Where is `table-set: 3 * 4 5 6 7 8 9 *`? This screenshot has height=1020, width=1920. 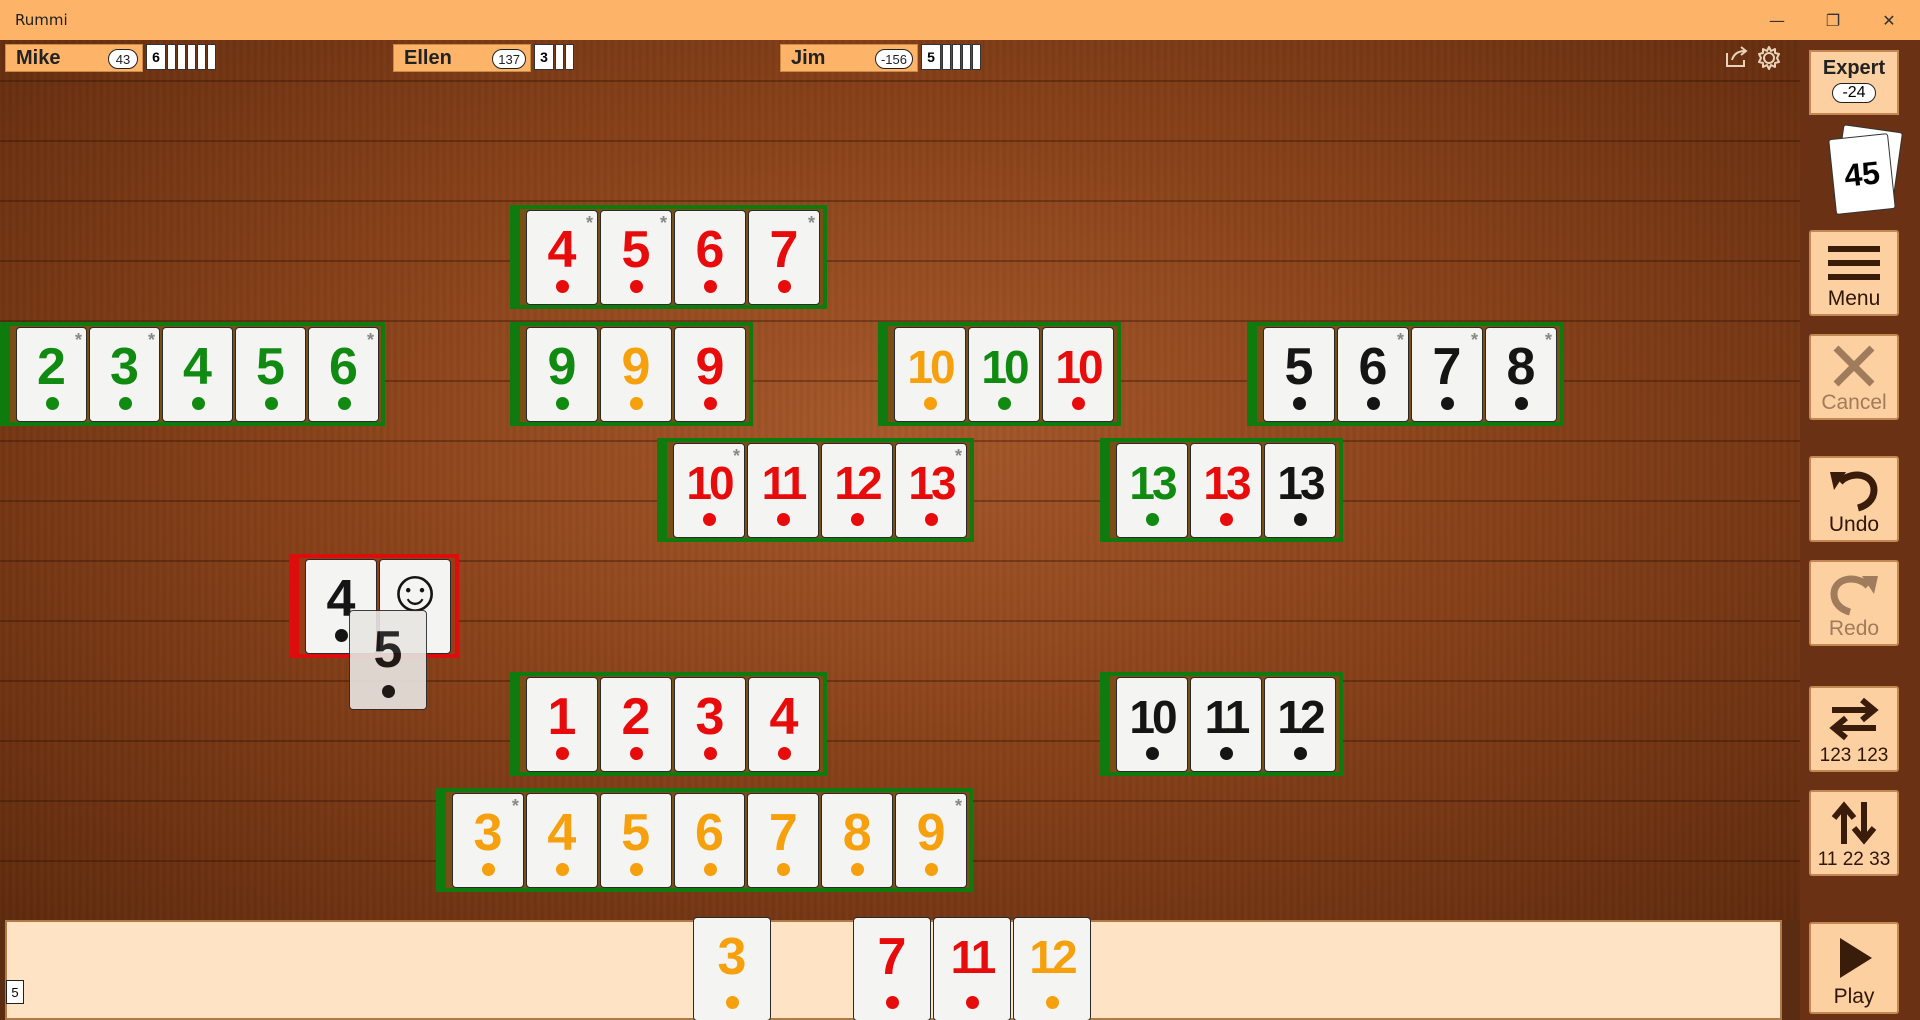
table-set: 3 * 4 5 6 7 8 9 * is located at coordinates (704, 840).